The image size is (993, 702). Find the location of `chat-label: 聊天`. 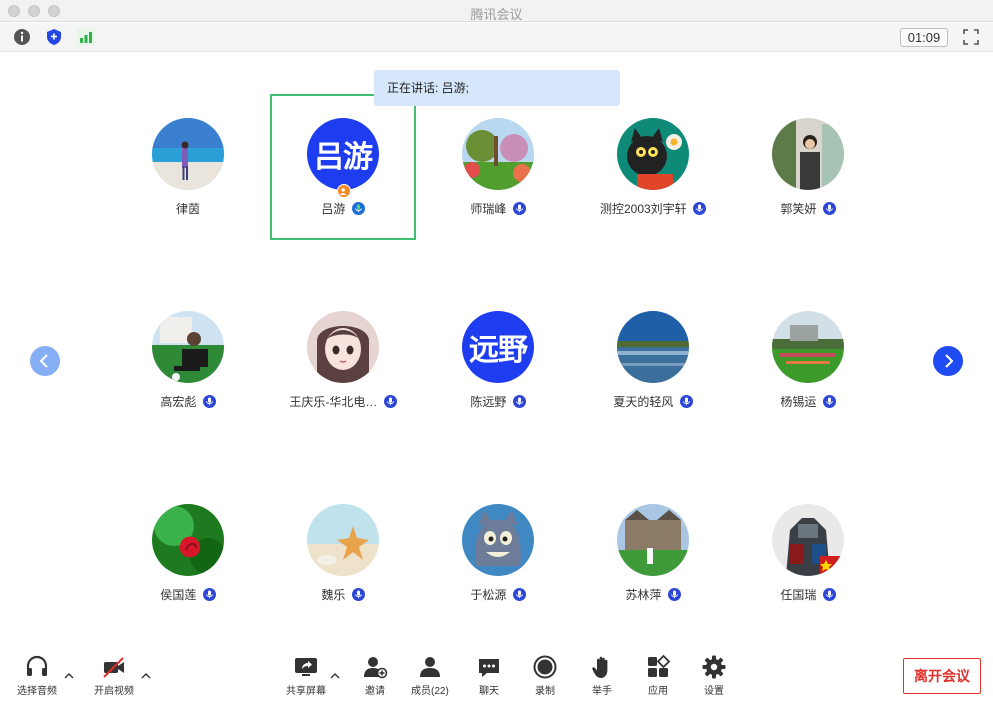

chat-label: 聊天 is located at coordinates (489, 691).